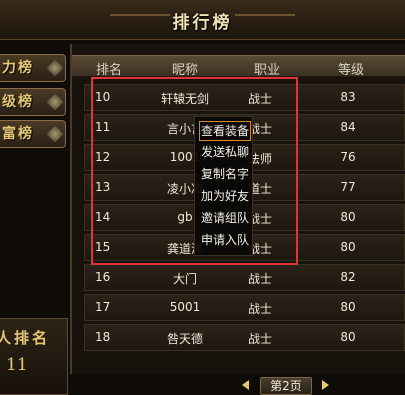 The height and width of the screenshot is (395, 405). I want to click on menu-invite-team: 邀请组队, so click(225, 219).